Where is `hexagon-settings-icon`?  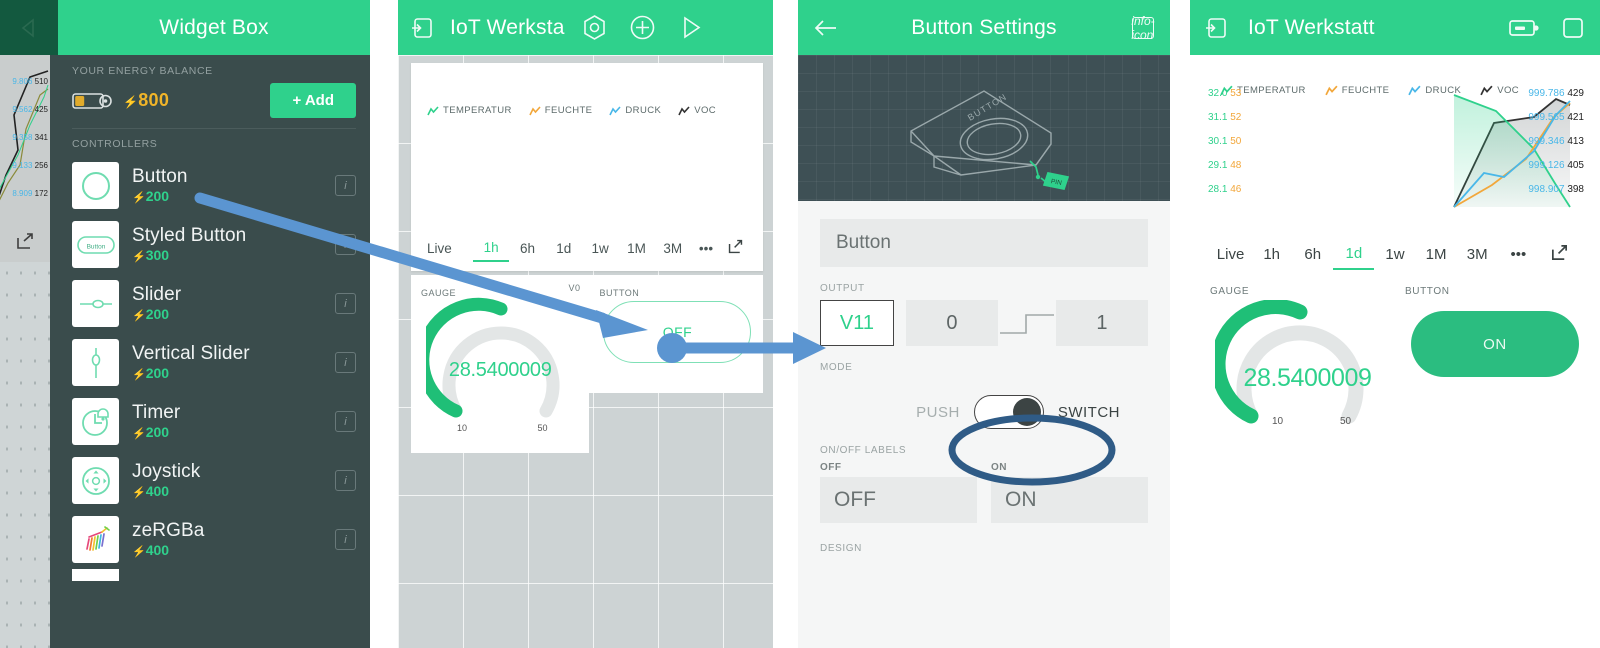
hexagon-settings-icon is located at coordinates (594, 27).